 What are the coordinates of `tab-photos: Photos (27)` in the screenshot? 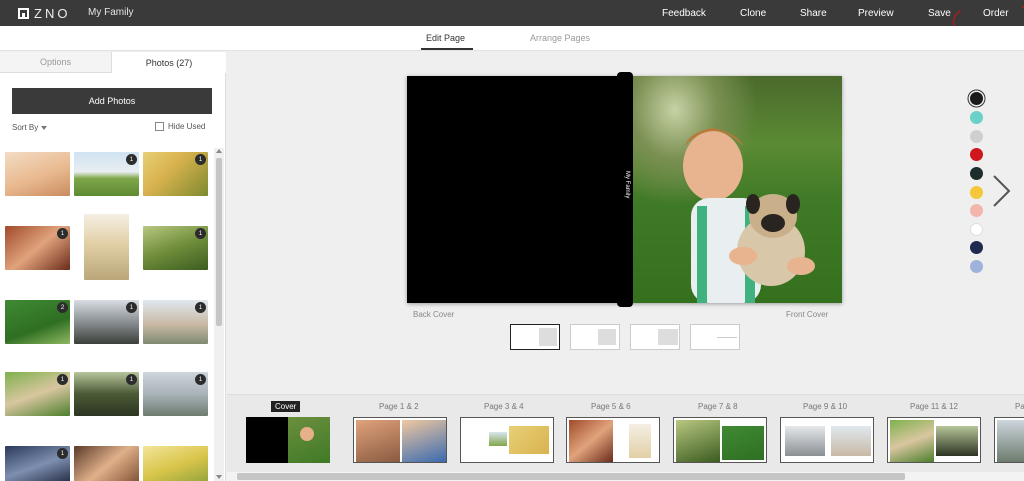 It's located at (169, 62).